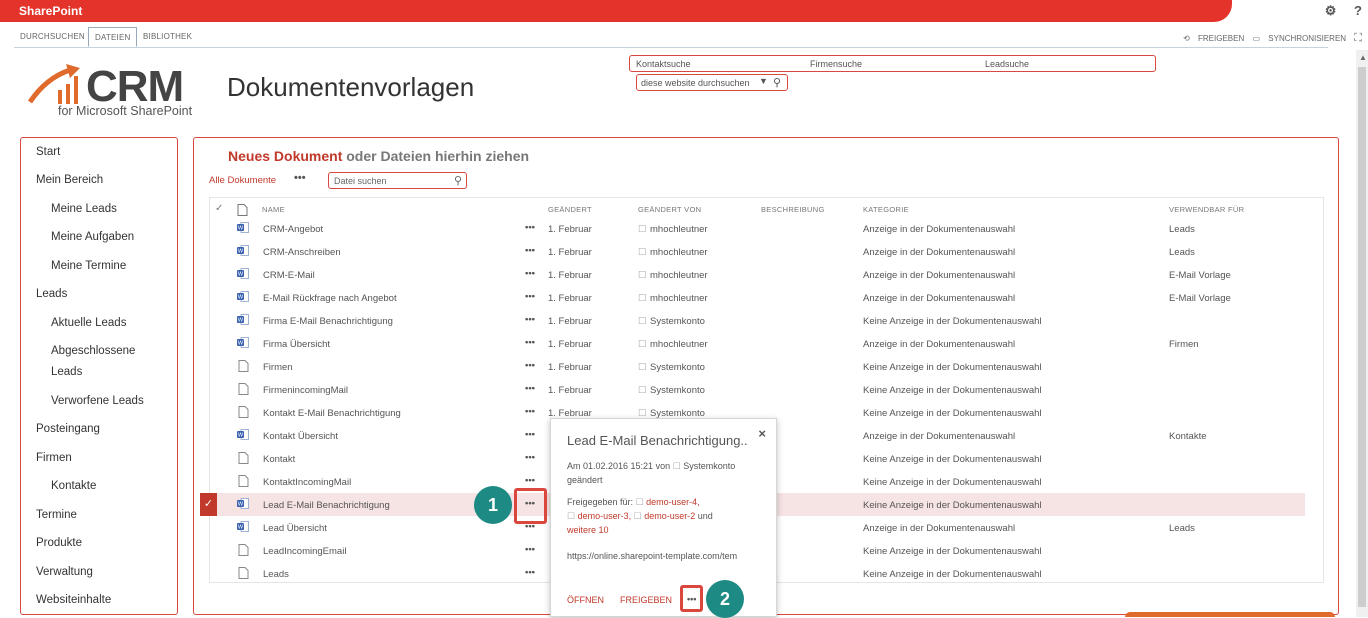  I want to click on scrollbar-thumb, so click(1362, 337).